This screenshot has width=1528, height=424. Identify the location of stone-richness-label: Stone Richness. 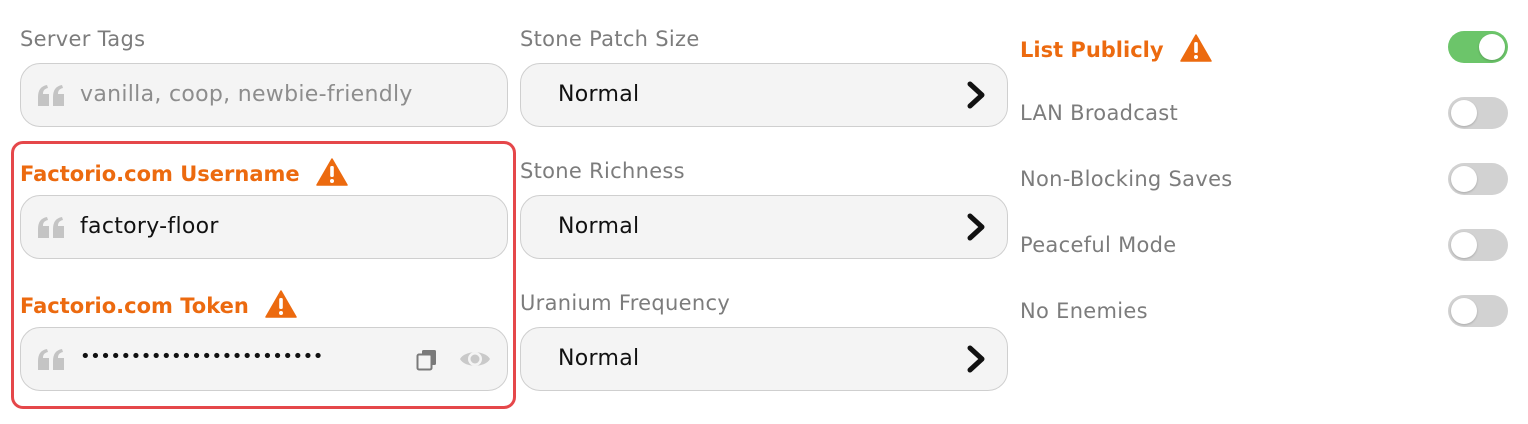
(602, 171).